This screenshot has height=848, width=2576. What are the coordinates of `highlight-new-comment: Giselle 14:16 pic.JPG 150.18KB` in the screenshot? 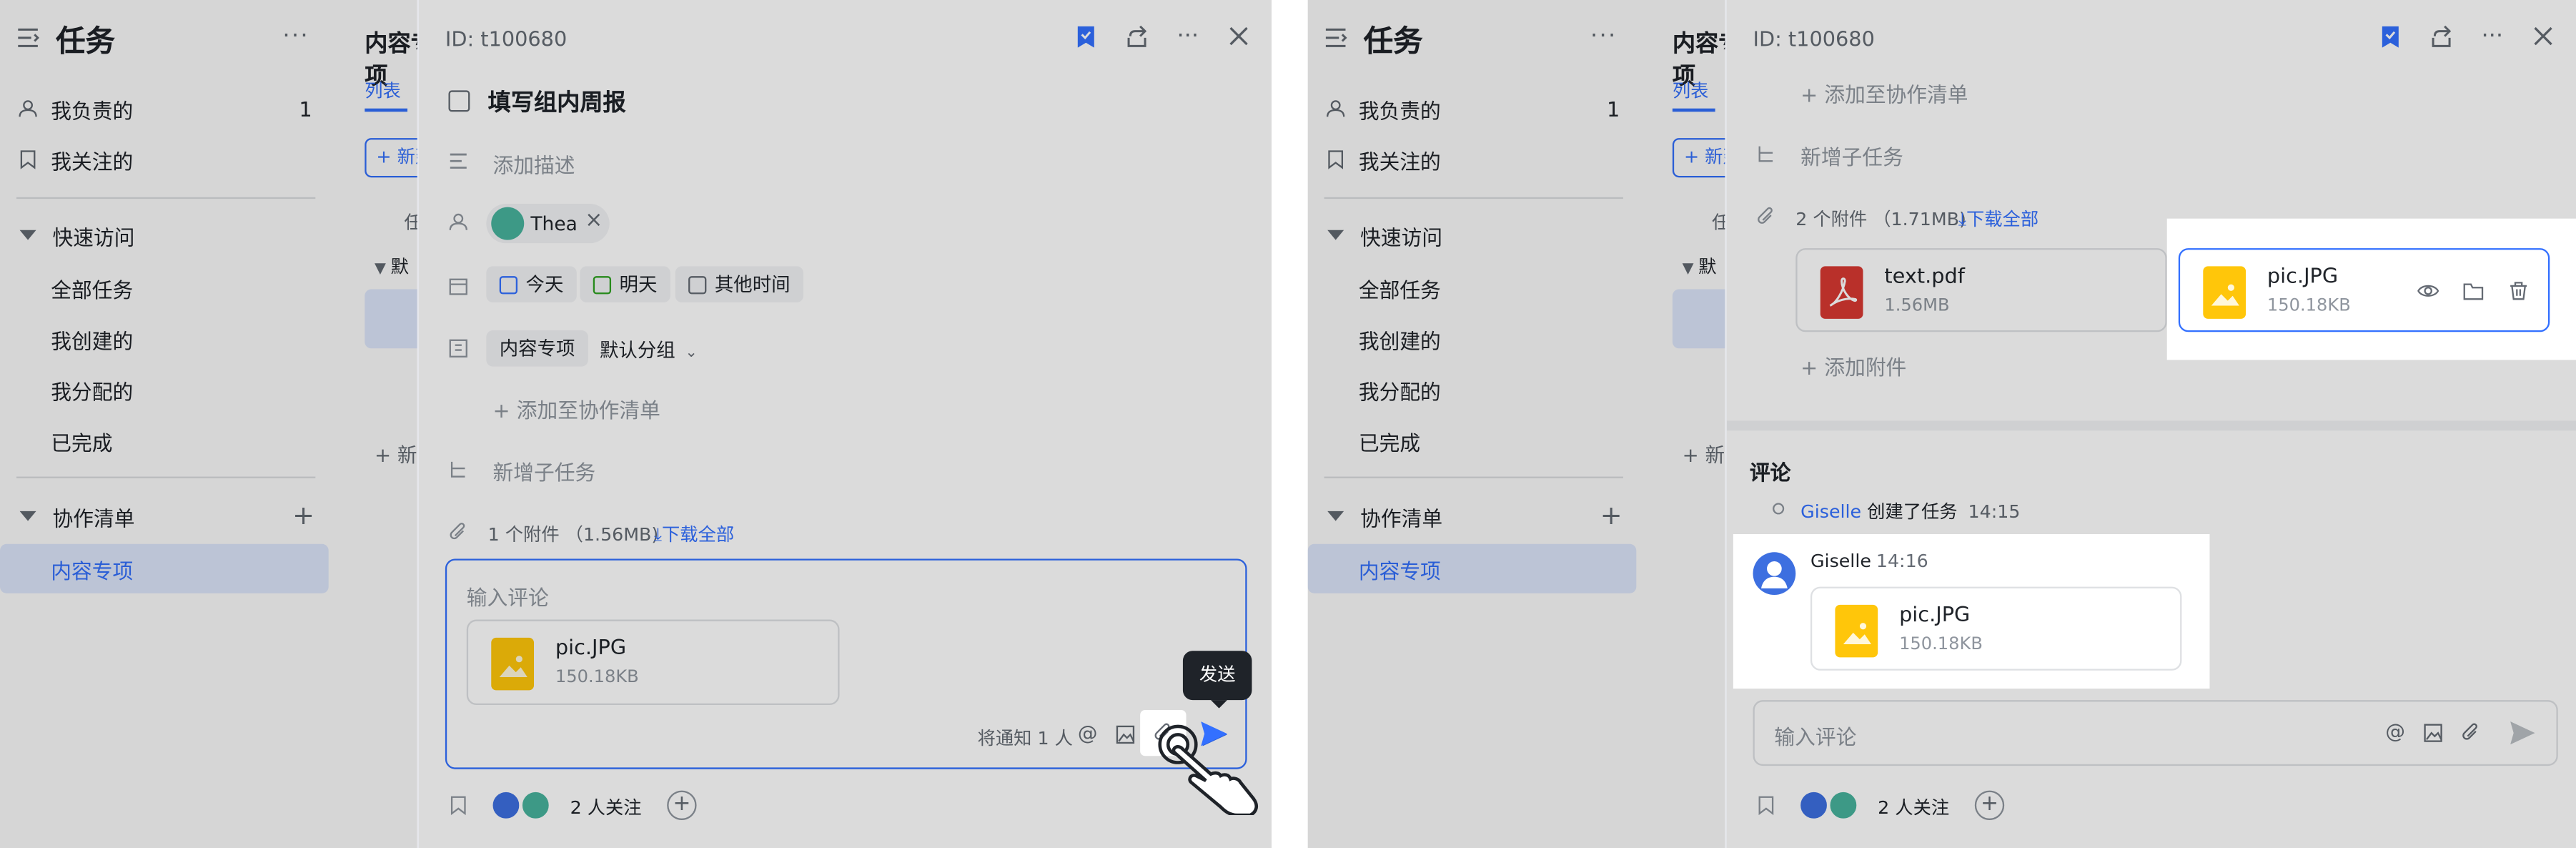 It's located at (1972, 611).